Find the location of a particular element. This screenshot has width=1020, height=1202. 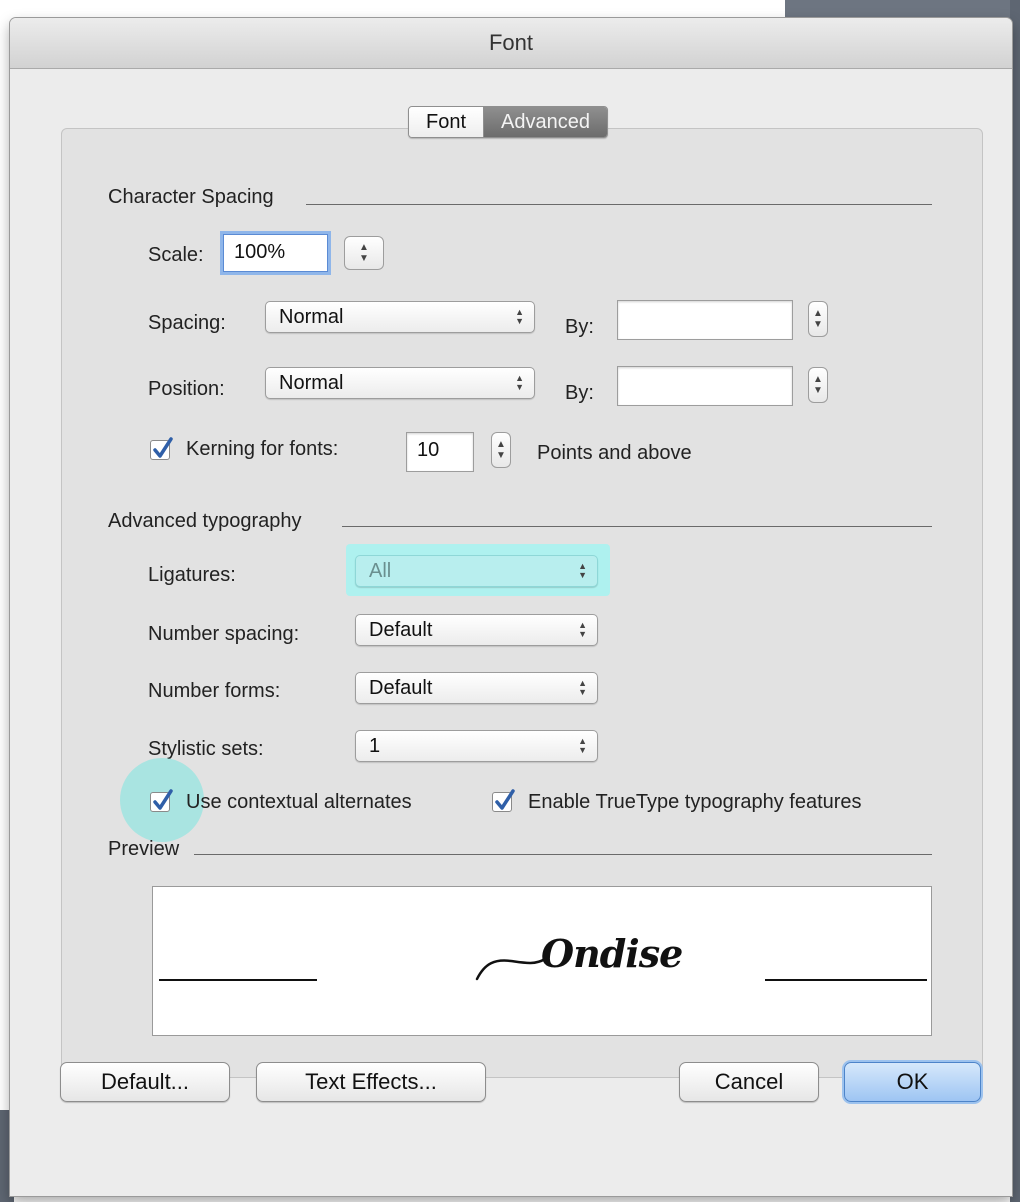

ligatures-select: All ▲ ▼ is located at coordinates (476, 571).